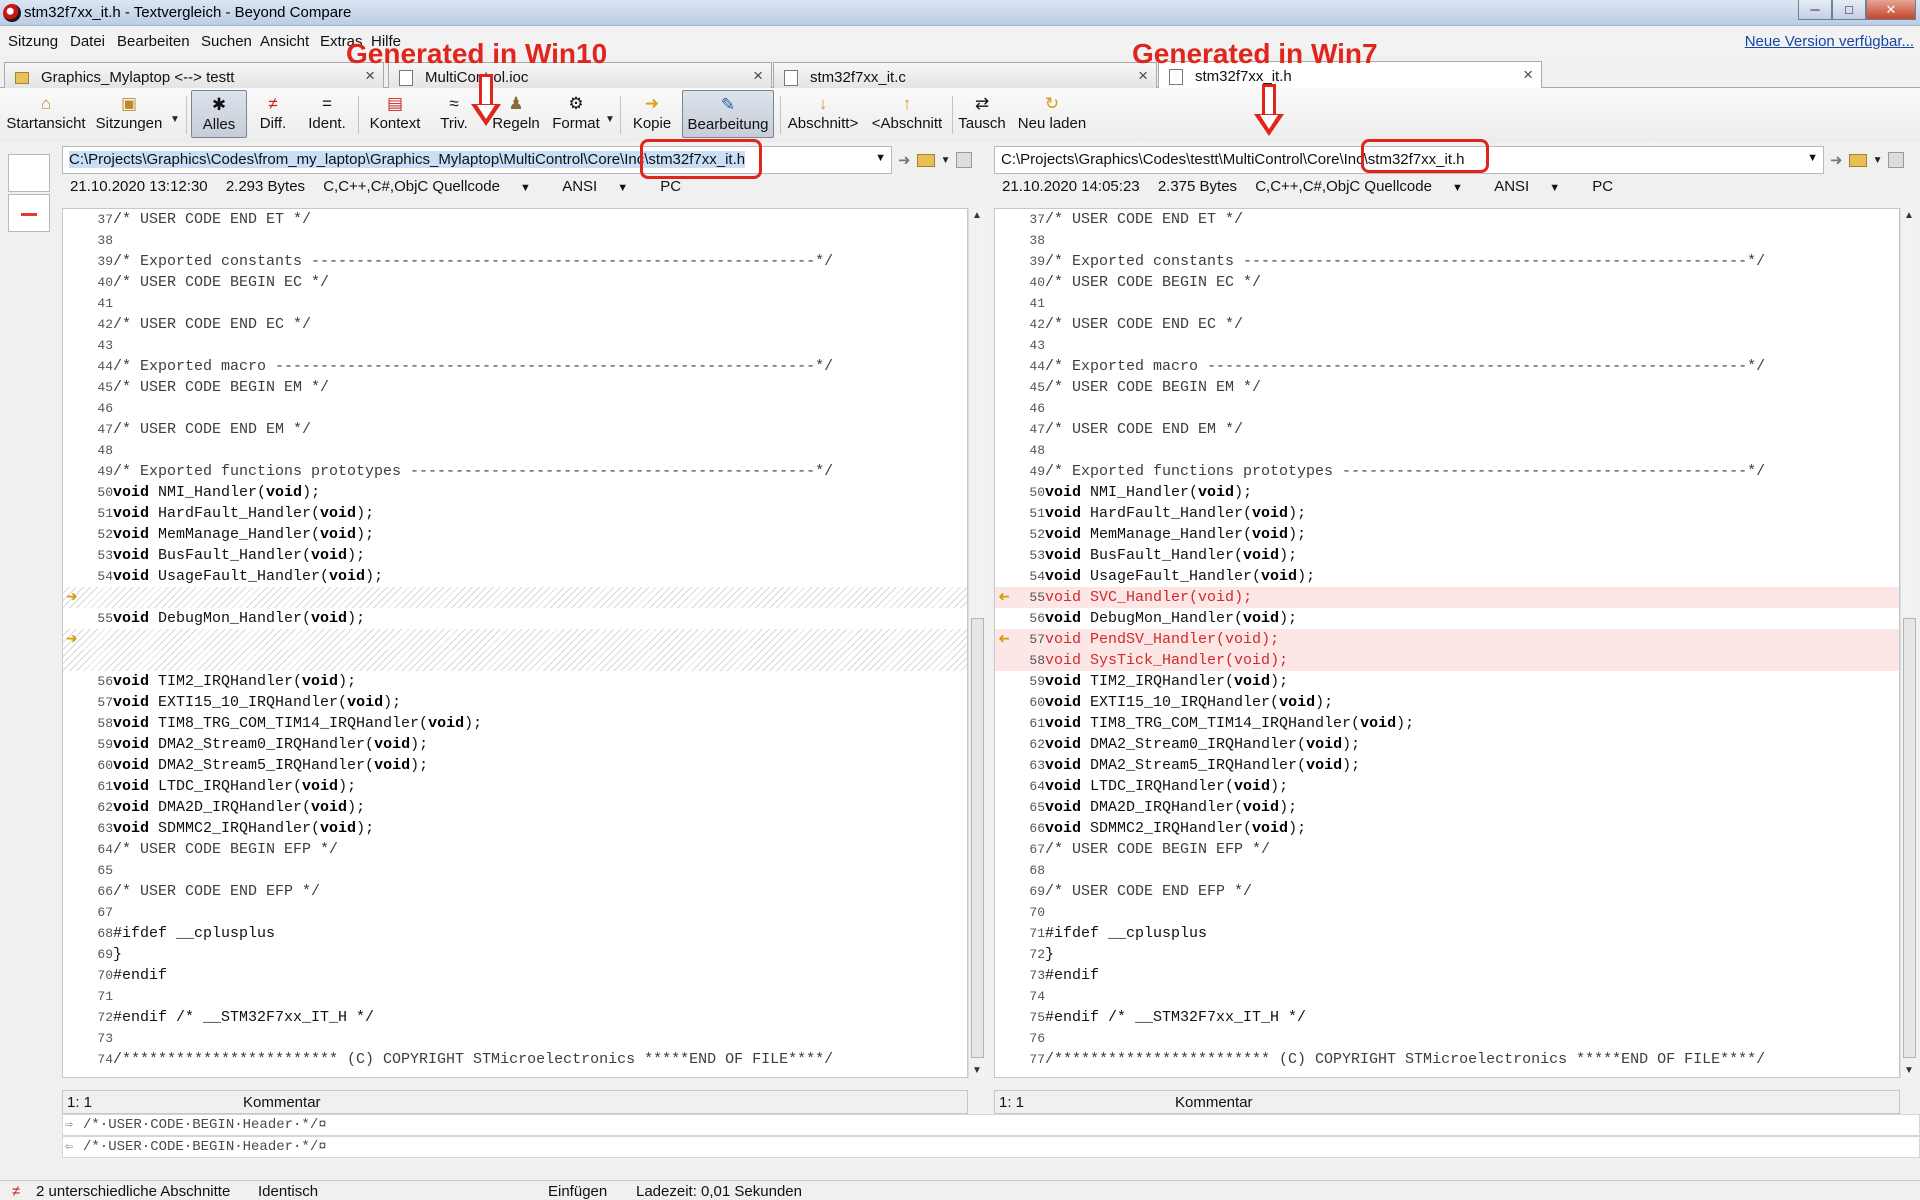 The image size is (1920, 1200). Describe the element at coordinates (1447, 1017) in the screenshot. I see `code-line: 75 #endif /* __STM32F7xx_IT_H */` at that location.